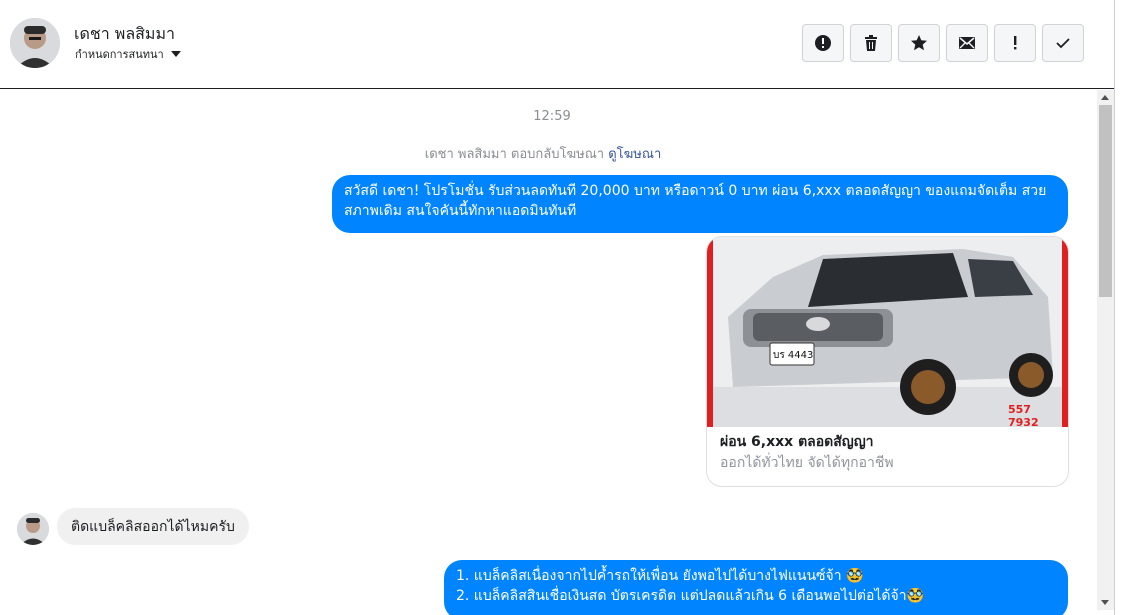 This screenshot has width=1125, height=615. What do you see at coordinates (1023, 416) in the screenshot?
I see `phone-watermark: 557 7932` at bounding box center [1023, 416].